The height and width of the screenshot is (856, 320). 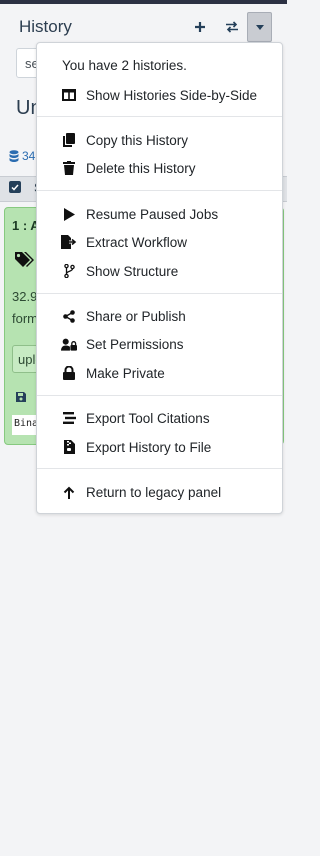 I want to click on history-options-button, so click(x=259, y=27).